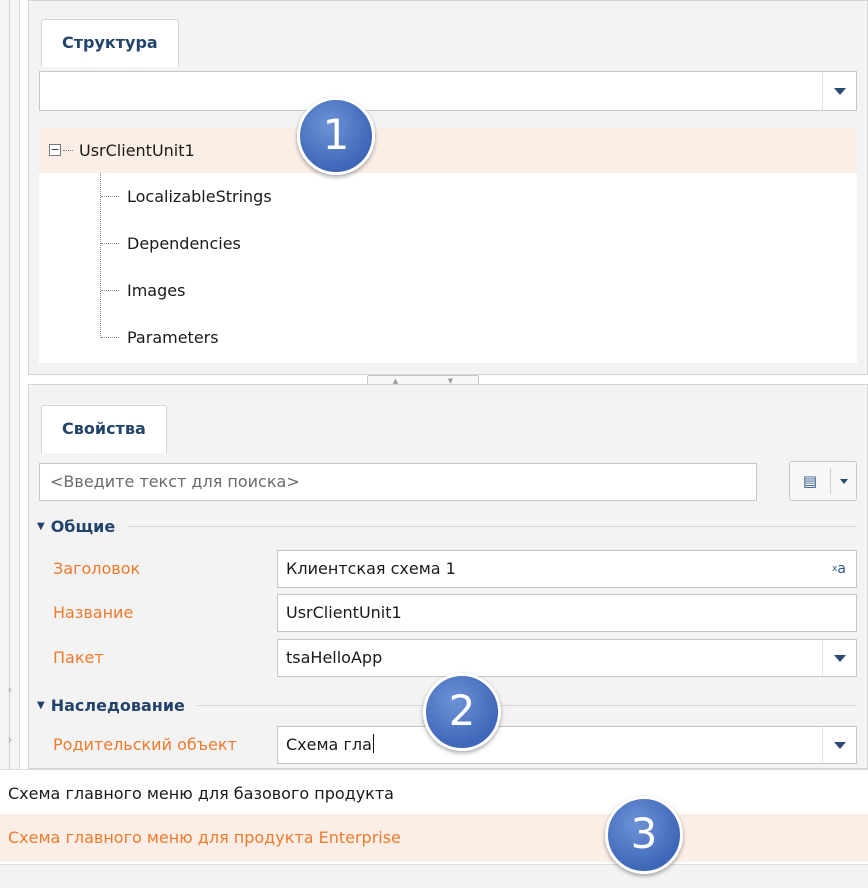 The width and height of the screenshot is (868, 888). What do you see at coordinates (10, 690) in the screenshot?
I see `rail-collapse-left-icon: ‹` at bounding box center [10, 690].